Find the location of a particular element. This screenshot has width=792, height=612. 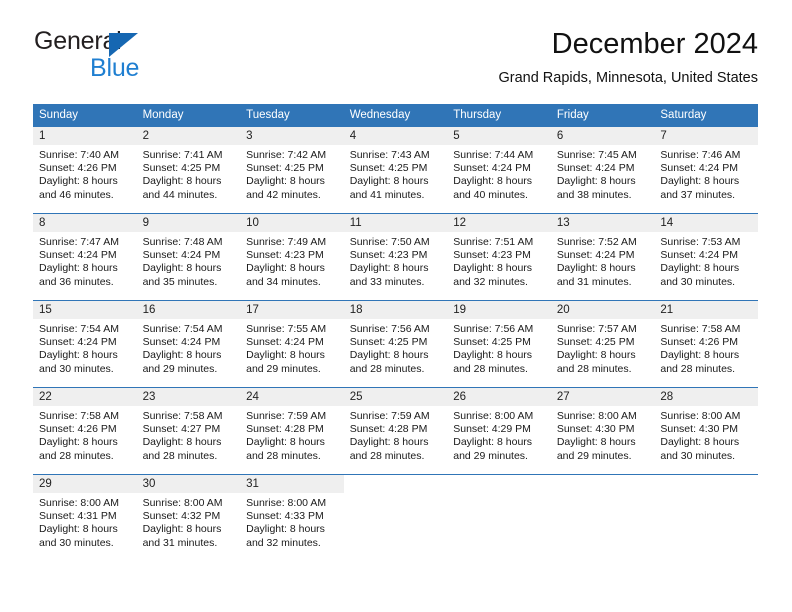

daylight-text-line2: and 40 minutes. is located at coordinates (490, 194).